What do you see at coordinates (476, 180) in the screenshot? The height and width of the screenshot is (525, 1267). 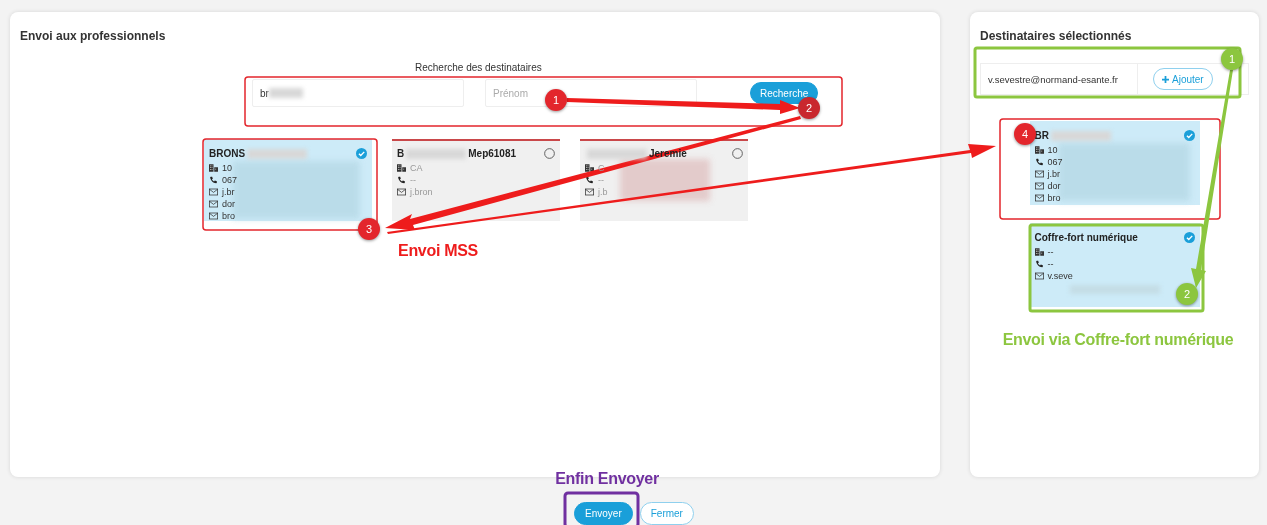 I see `recipient-card: B Mep61081 CA -- j.bron` at bounding box center [476, 180].